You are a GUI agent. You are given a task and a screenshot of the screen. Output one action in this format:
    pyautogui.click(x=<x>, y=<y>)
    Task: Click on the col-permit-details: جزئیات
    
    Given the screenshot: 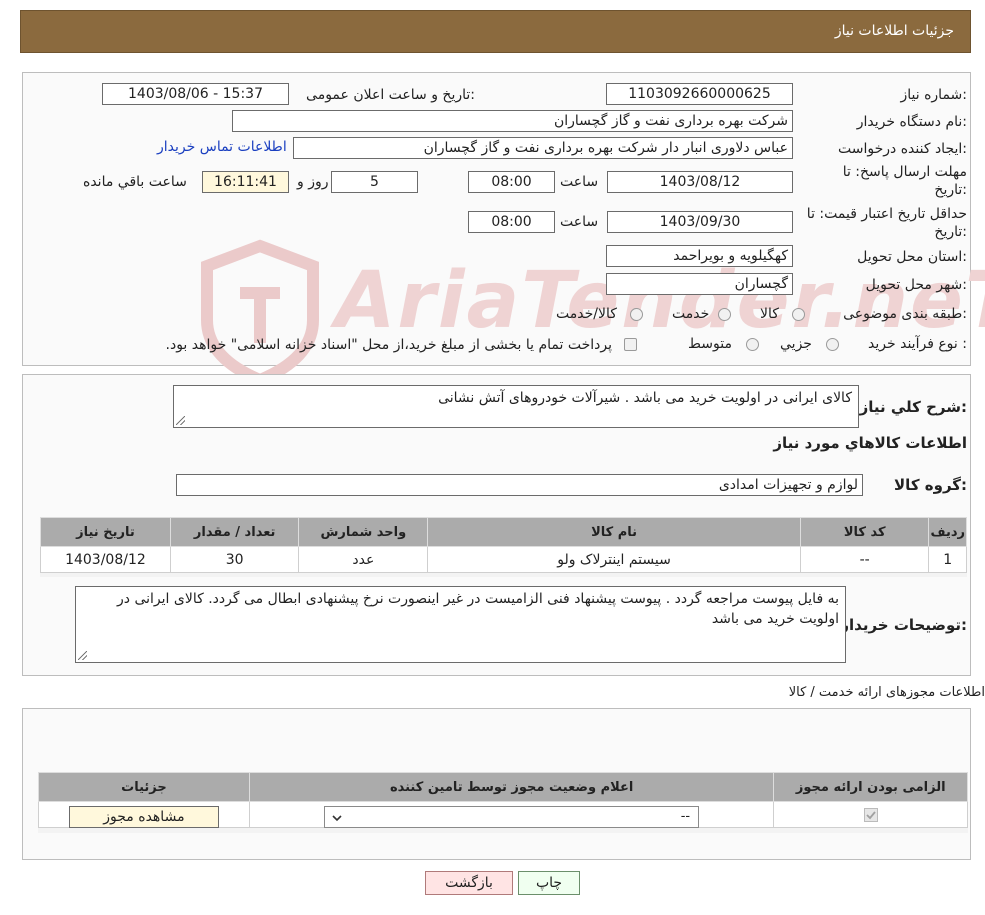 What is the action you would take?
    pyautogui.click(x=144, y=787)
    